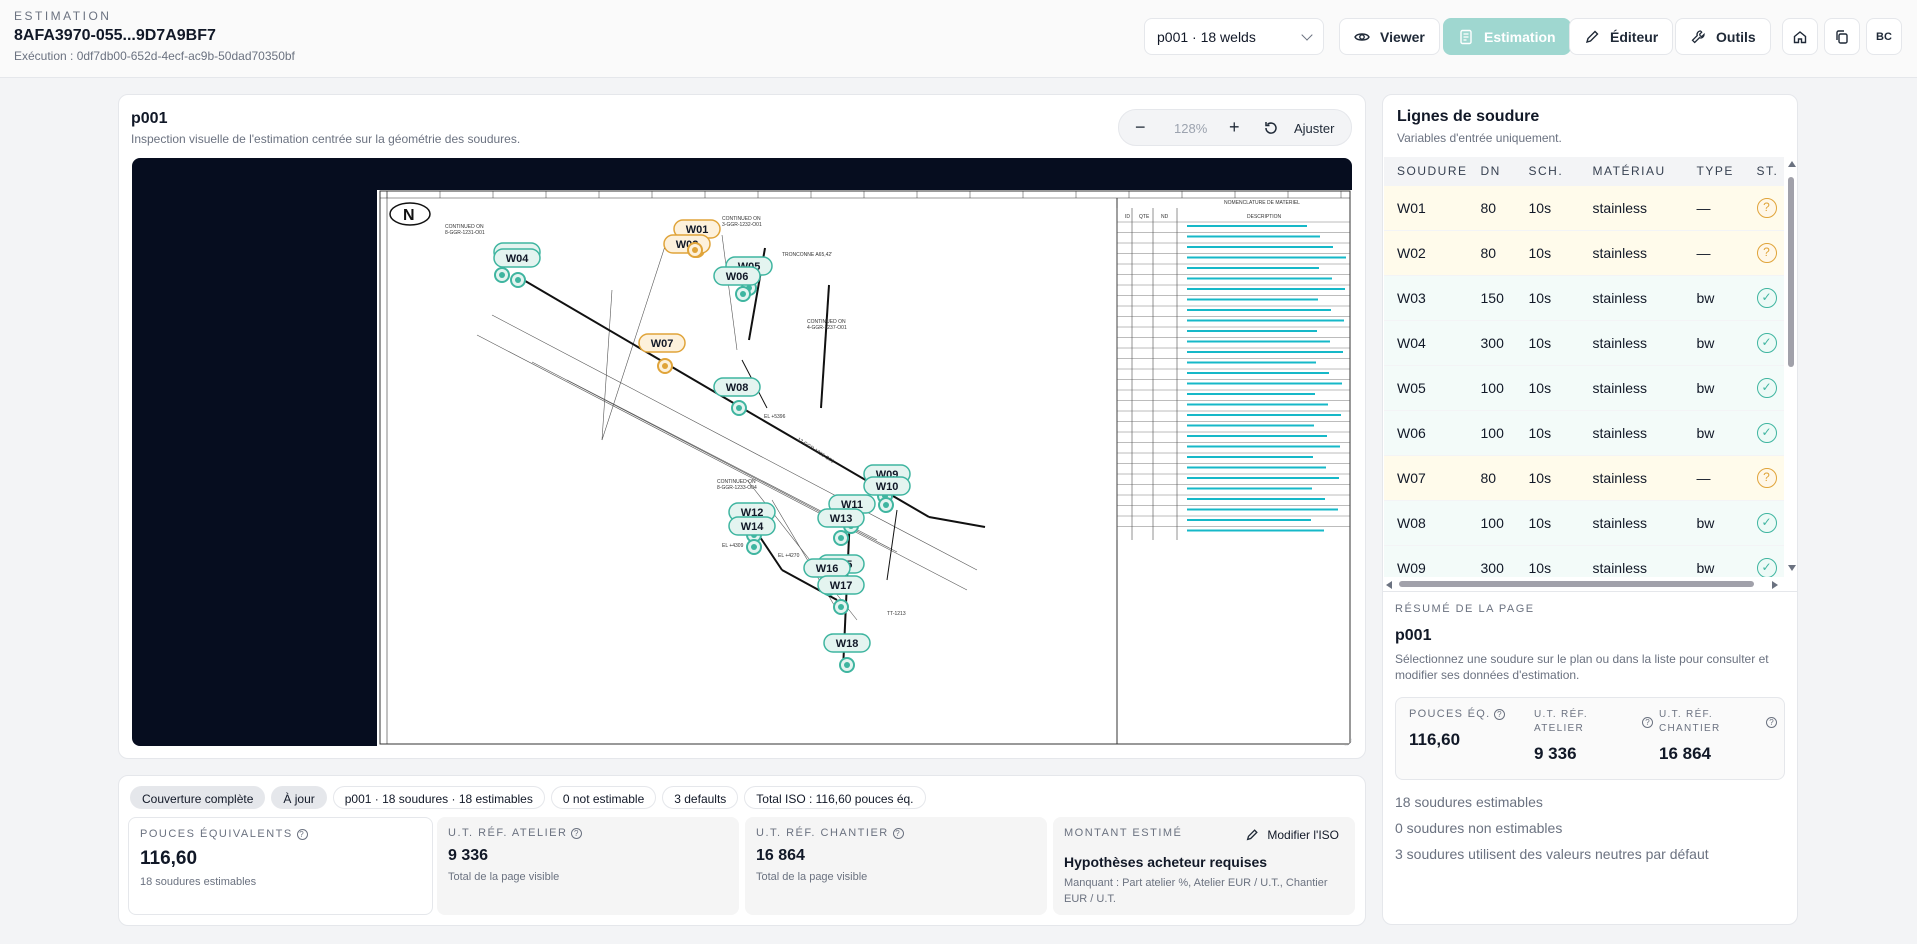 The height and width of the screenshot is (944, 1917). I want to click on tools-button: Outils, so click(1723, 36).